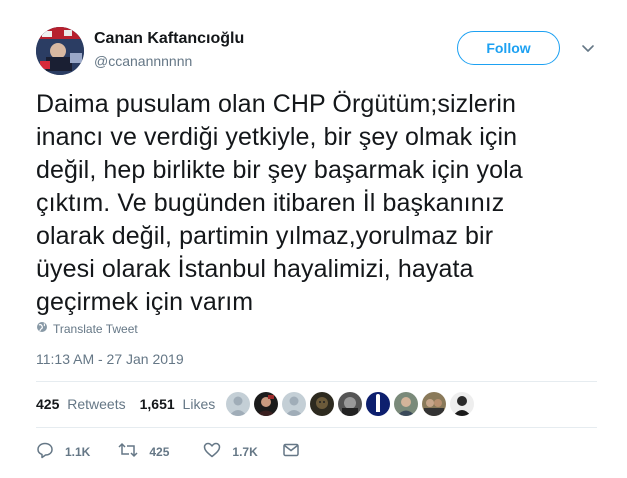  Describe the element at coordinates (230, 451) in the screenshot. I see `like-button: 1.7K` at that location.